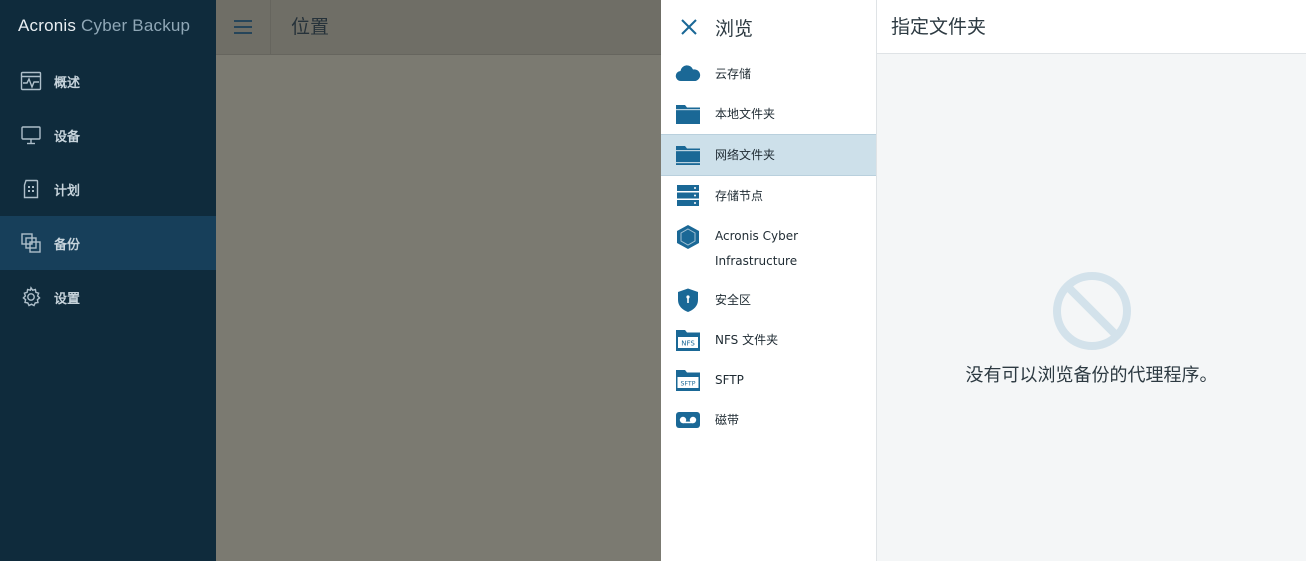 This screenshot has width=1306, height=561. I want to click on location-secure-zone: 安全区, so click(768, 300).